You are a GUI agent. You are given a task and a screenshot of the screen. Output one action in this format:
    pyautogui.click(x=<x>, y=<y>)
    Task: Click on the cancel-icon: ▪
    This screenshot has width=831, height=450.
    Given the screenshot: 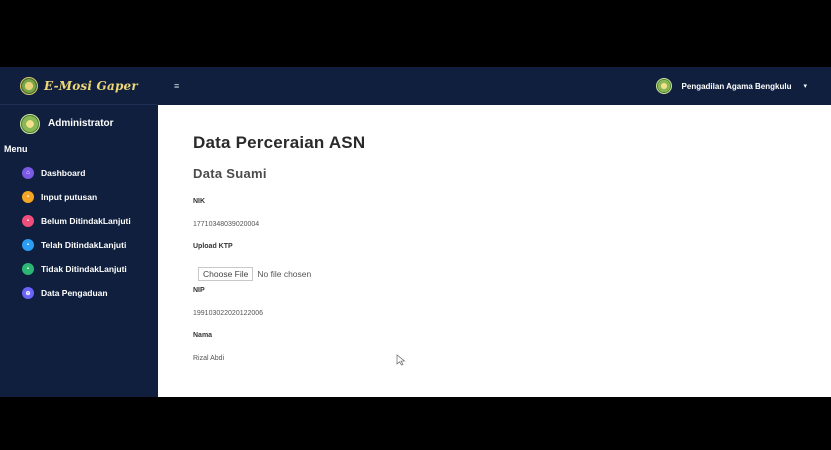 What is the action you would take?
    pyautogui.click(x=28, y=269)
    